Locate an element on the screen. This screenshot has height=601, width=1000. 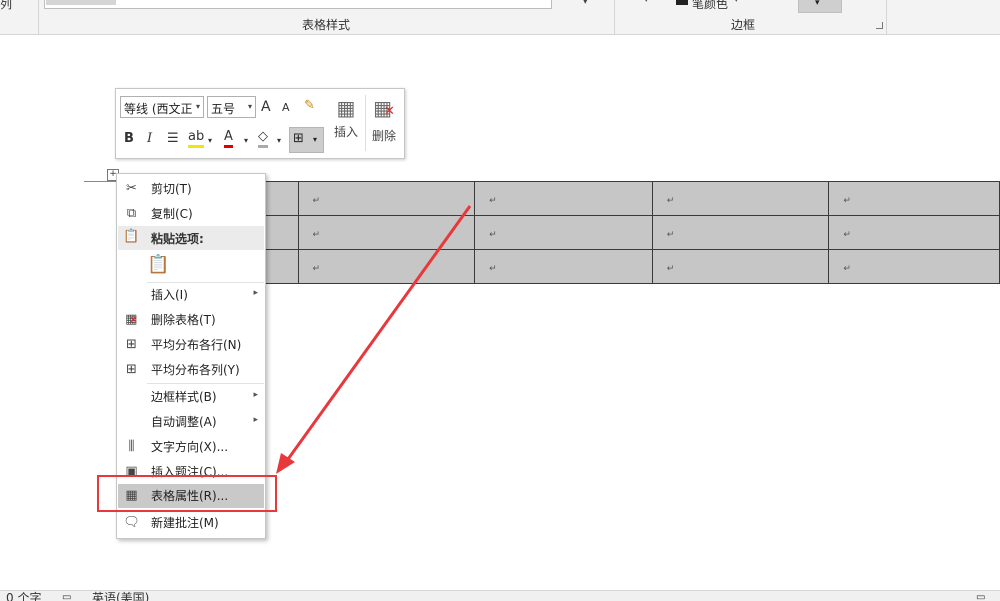
annotation-arrow is located at coordinates (374, 339).